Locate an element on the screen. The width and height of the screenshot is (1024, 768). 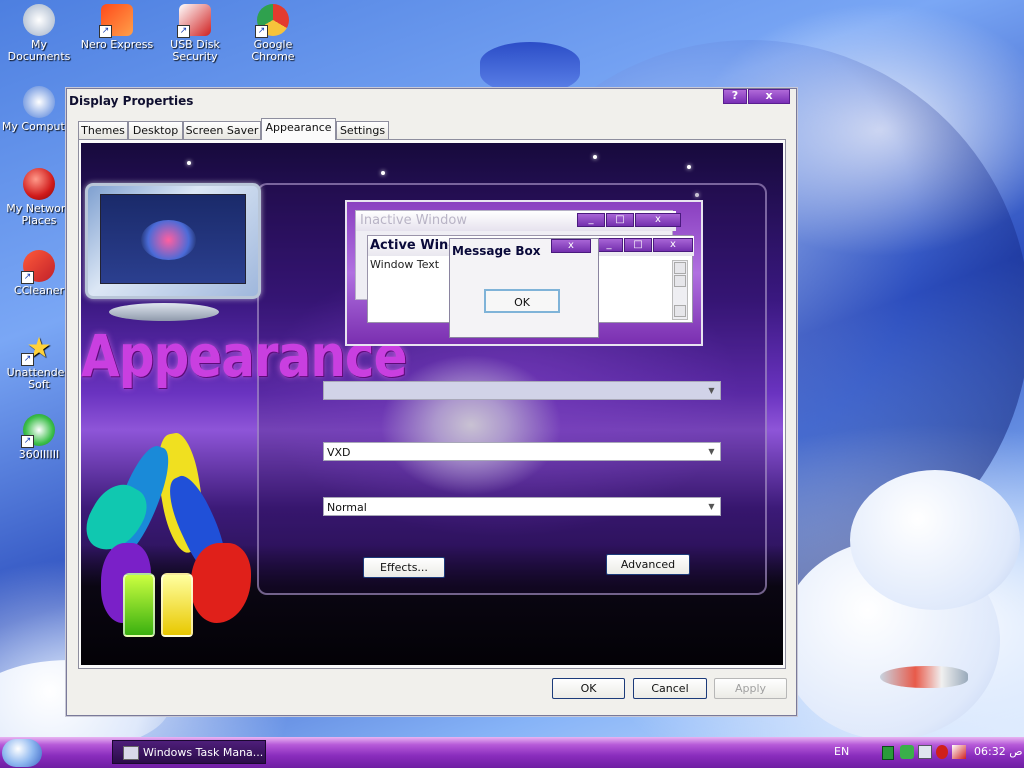
desktop-icon-my-documents: My Documents is located at coordinates (39, 33).